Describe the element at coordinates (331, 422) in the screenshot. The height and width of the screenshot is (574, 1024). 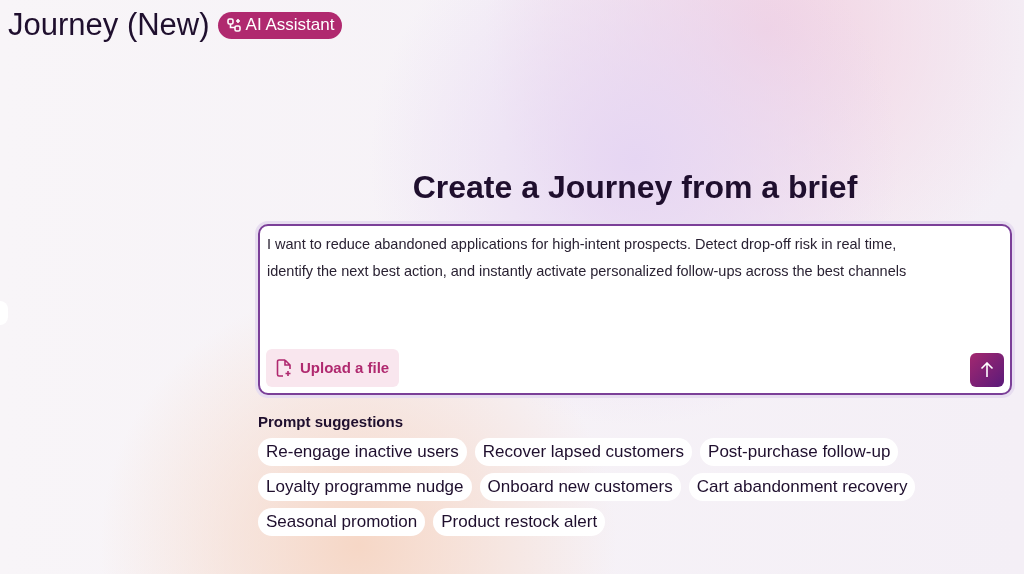
I see `suggestions-label: Prompt suggestions` at that location.